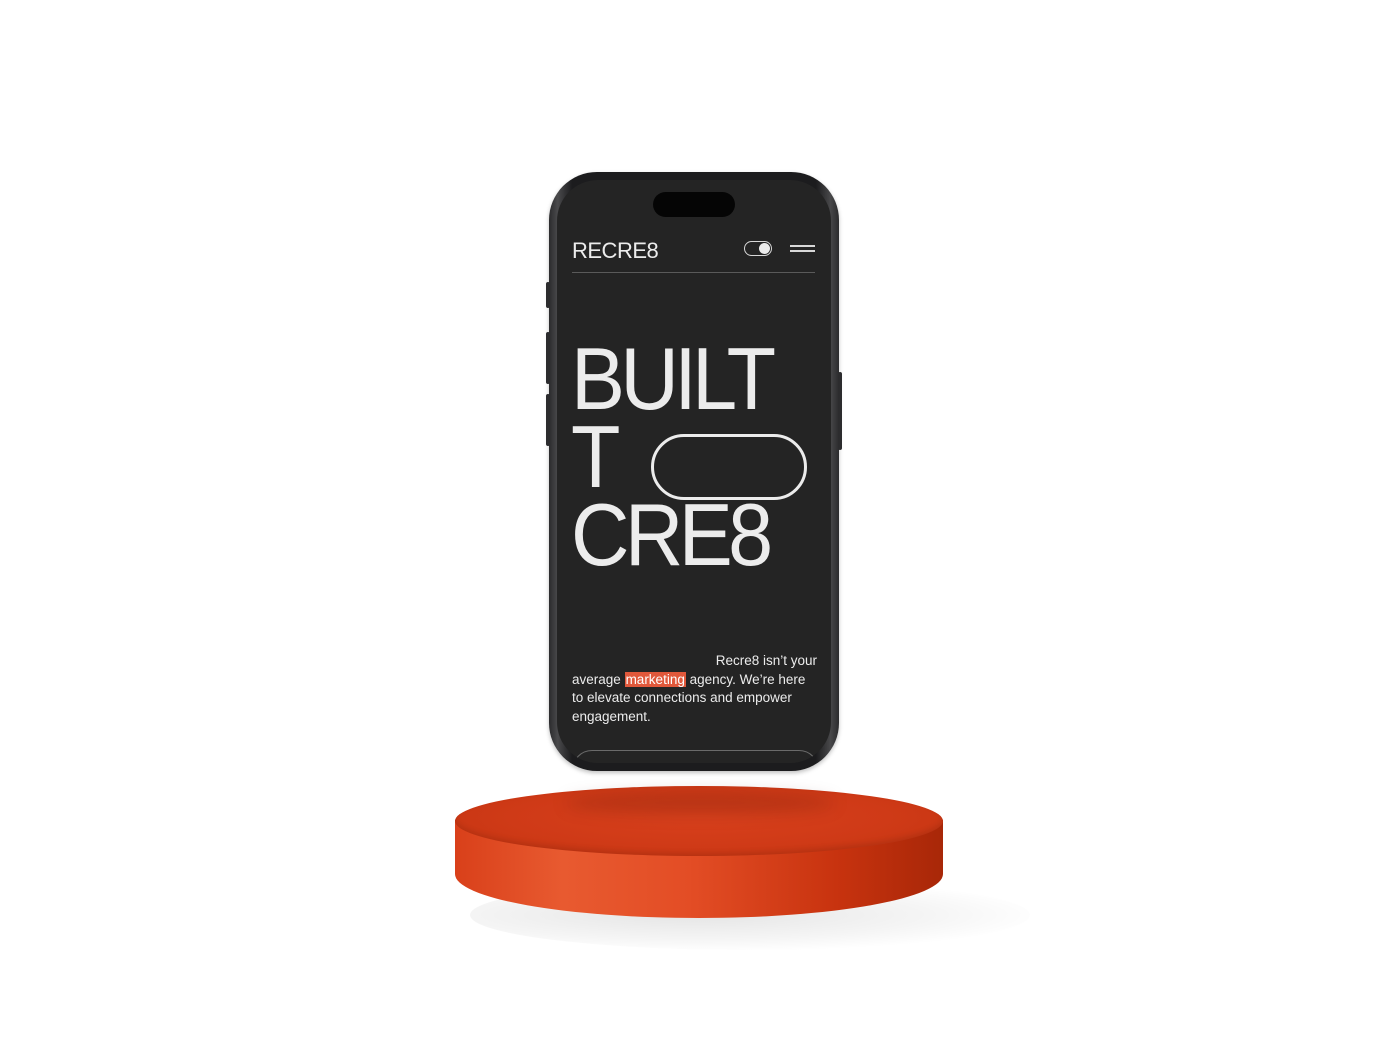 The height and width of the screenshot is (1050, 1400). I want to click on pedestal, so click(699, 852).